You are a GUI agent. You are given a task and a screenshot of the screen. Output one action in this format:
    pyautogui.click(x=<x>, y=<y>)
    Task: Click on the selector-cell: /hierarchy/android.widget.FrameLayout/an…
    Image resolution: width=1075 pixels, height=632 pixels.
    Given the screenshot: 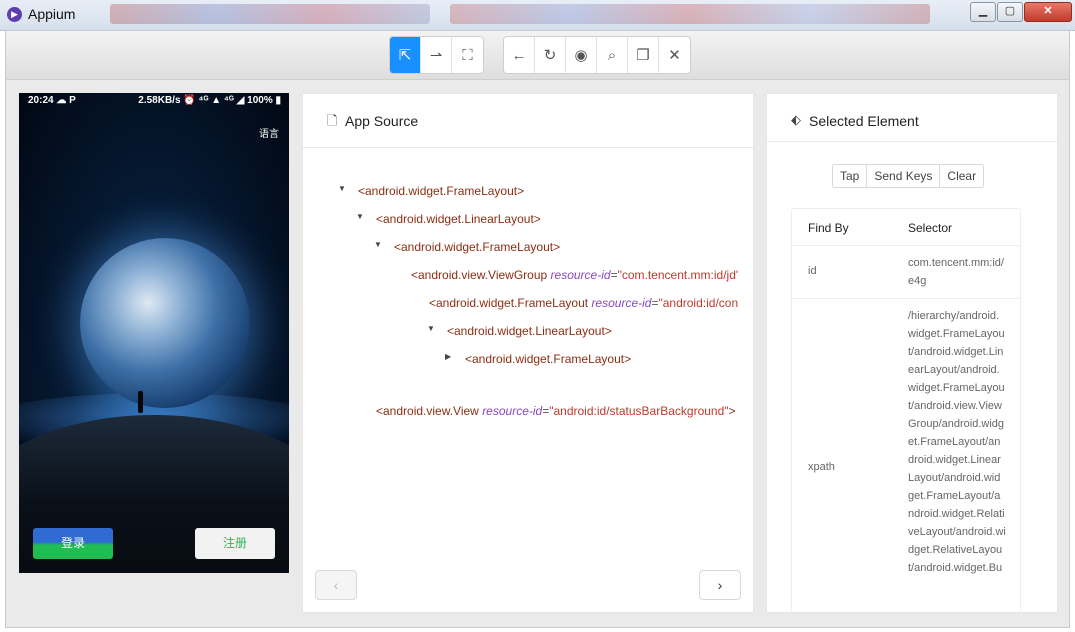 What is the action you would take?
    pyautogui.click(x=957, y=442)
    